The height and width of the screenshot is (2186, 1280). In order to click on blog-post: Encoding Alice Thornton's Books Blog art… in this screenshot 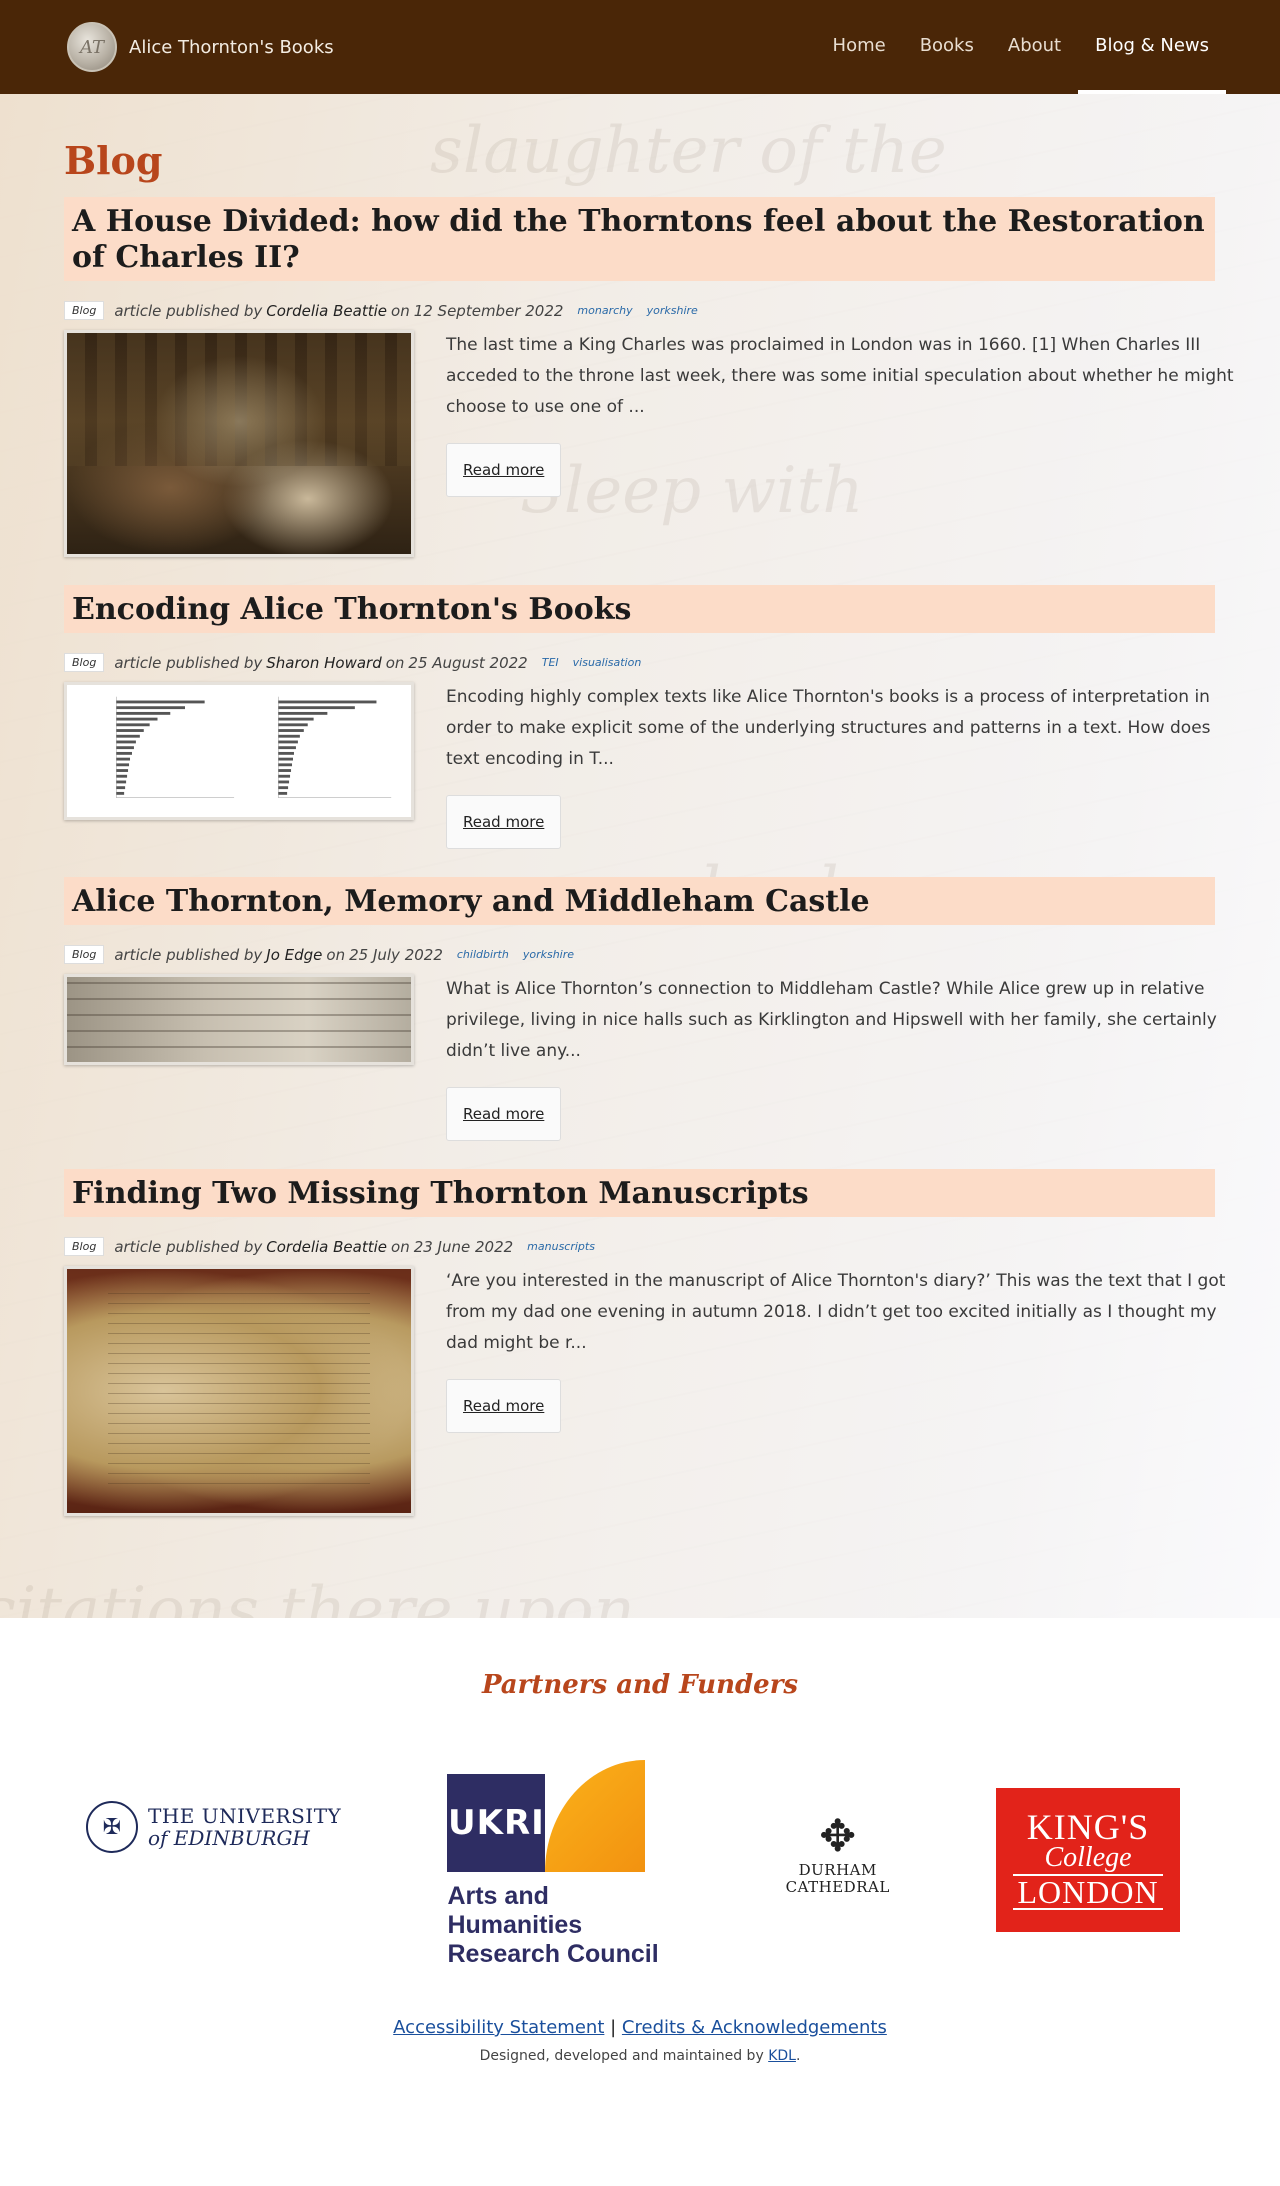, I will do `click(655, 717)`.